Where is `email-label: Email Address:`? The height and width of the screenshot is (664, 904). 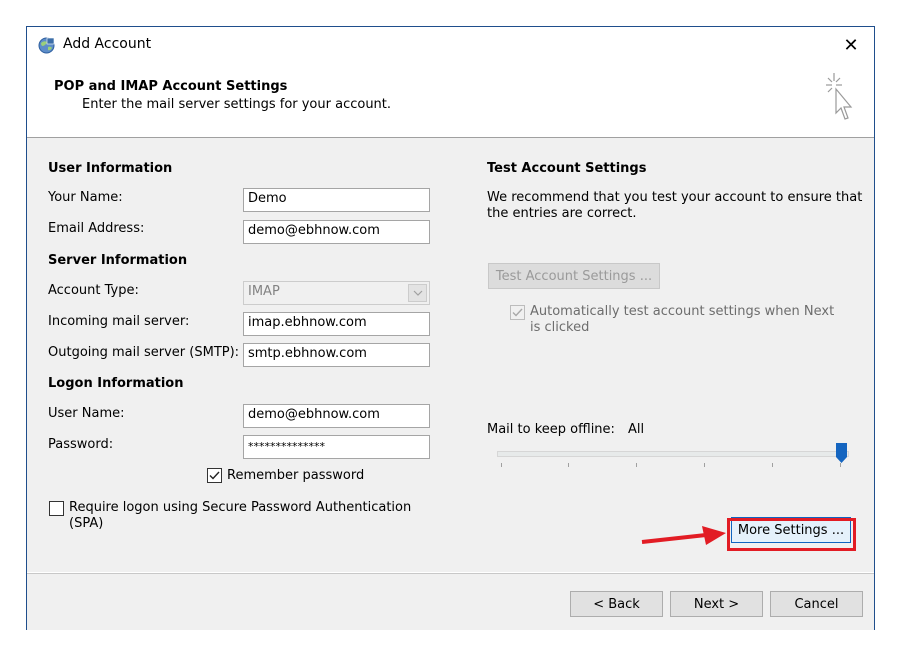 email-label: Email Address: is located at coordinates (96, 228).